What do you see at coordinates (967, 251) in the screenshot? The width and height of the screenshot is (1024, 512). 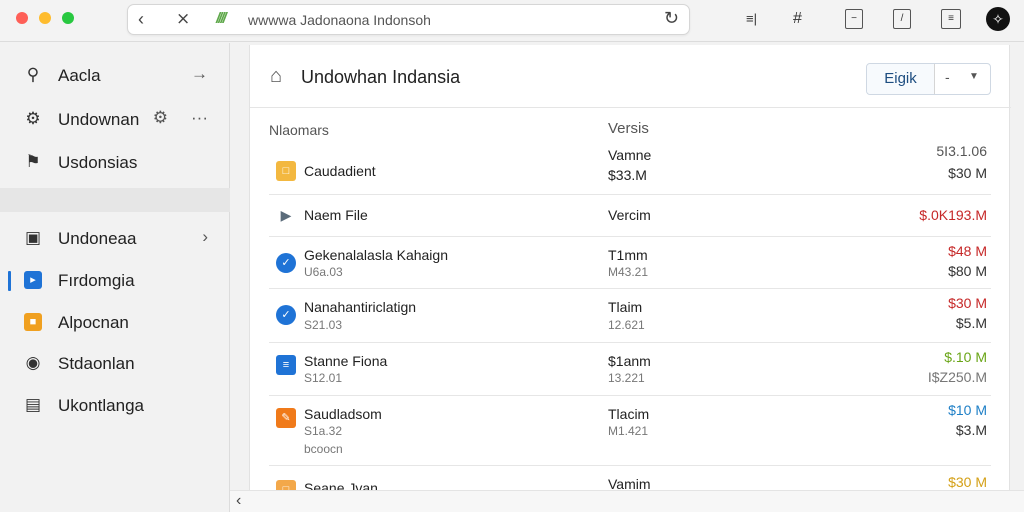 I see `row-value-primary: $48 M` at bounding box center [967, 251].